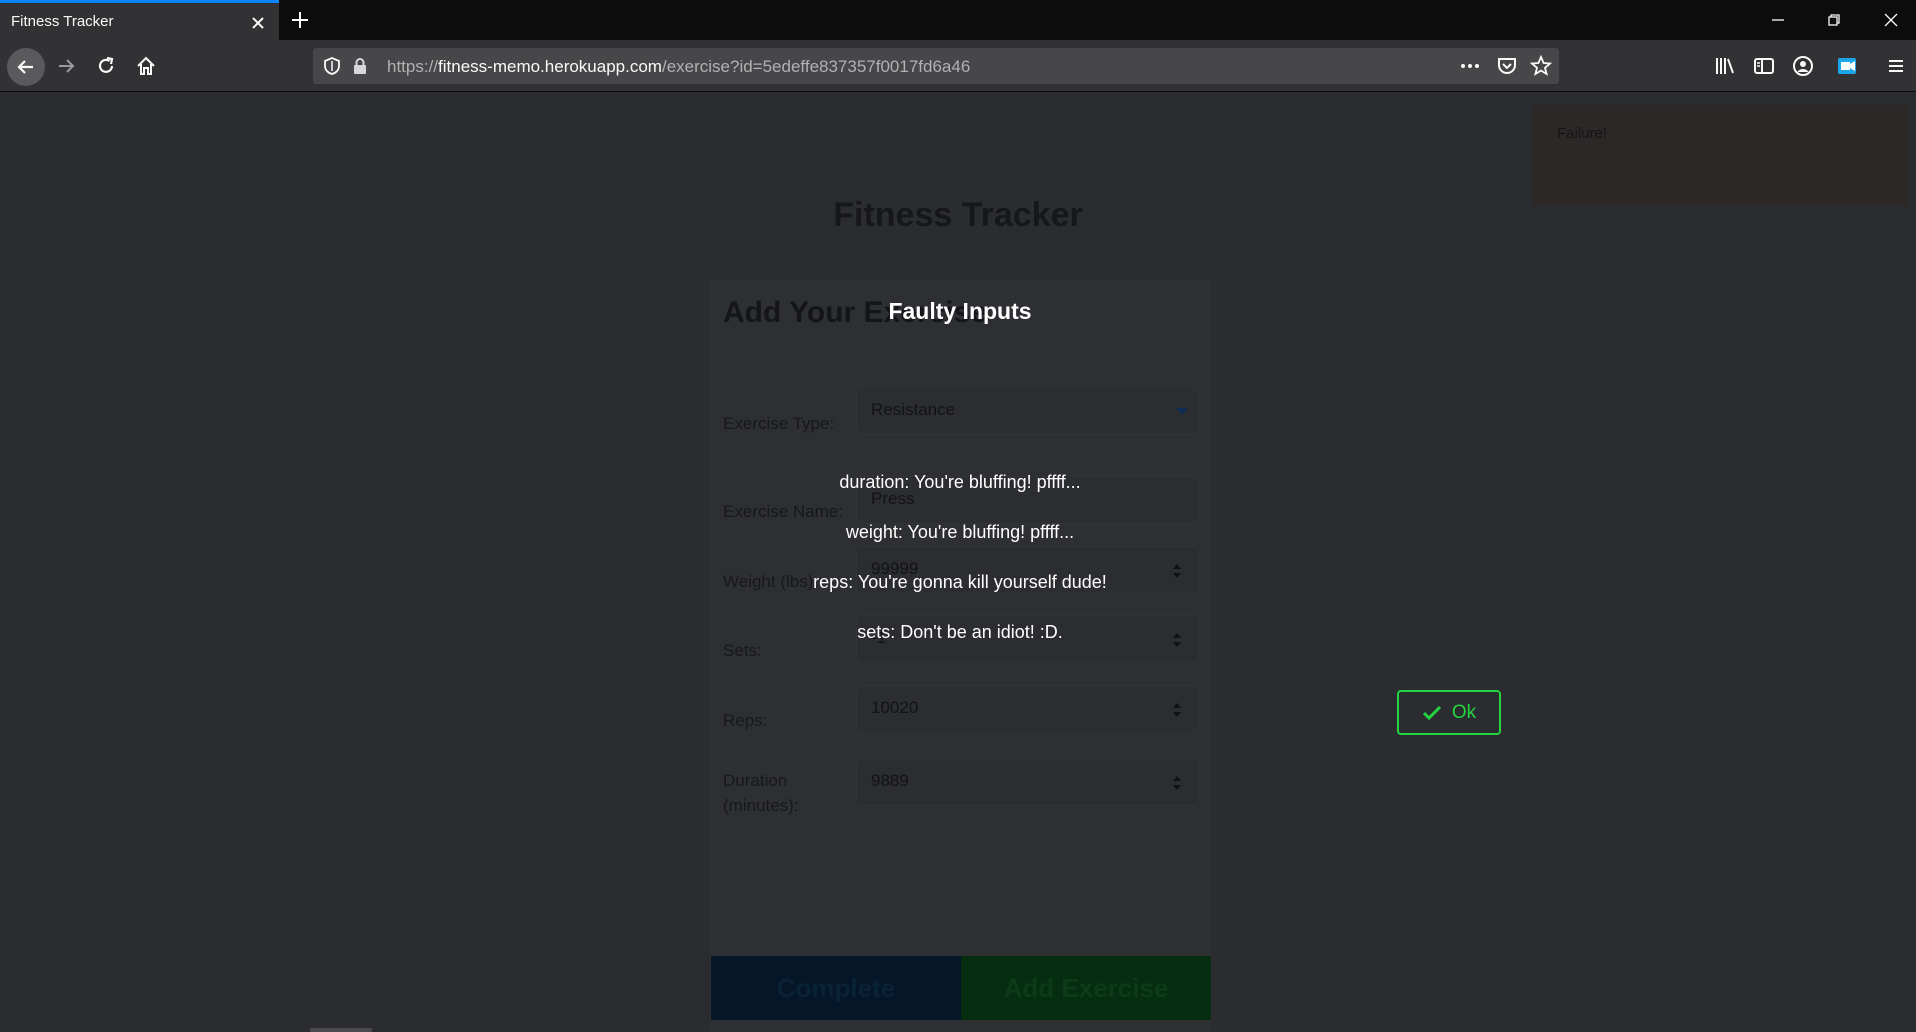 This screenshot has width=1916, height=1032. What do you see at coordinates (146, 66) in the screenshot?
I see `home-icon` at bounding box center [146, 66].